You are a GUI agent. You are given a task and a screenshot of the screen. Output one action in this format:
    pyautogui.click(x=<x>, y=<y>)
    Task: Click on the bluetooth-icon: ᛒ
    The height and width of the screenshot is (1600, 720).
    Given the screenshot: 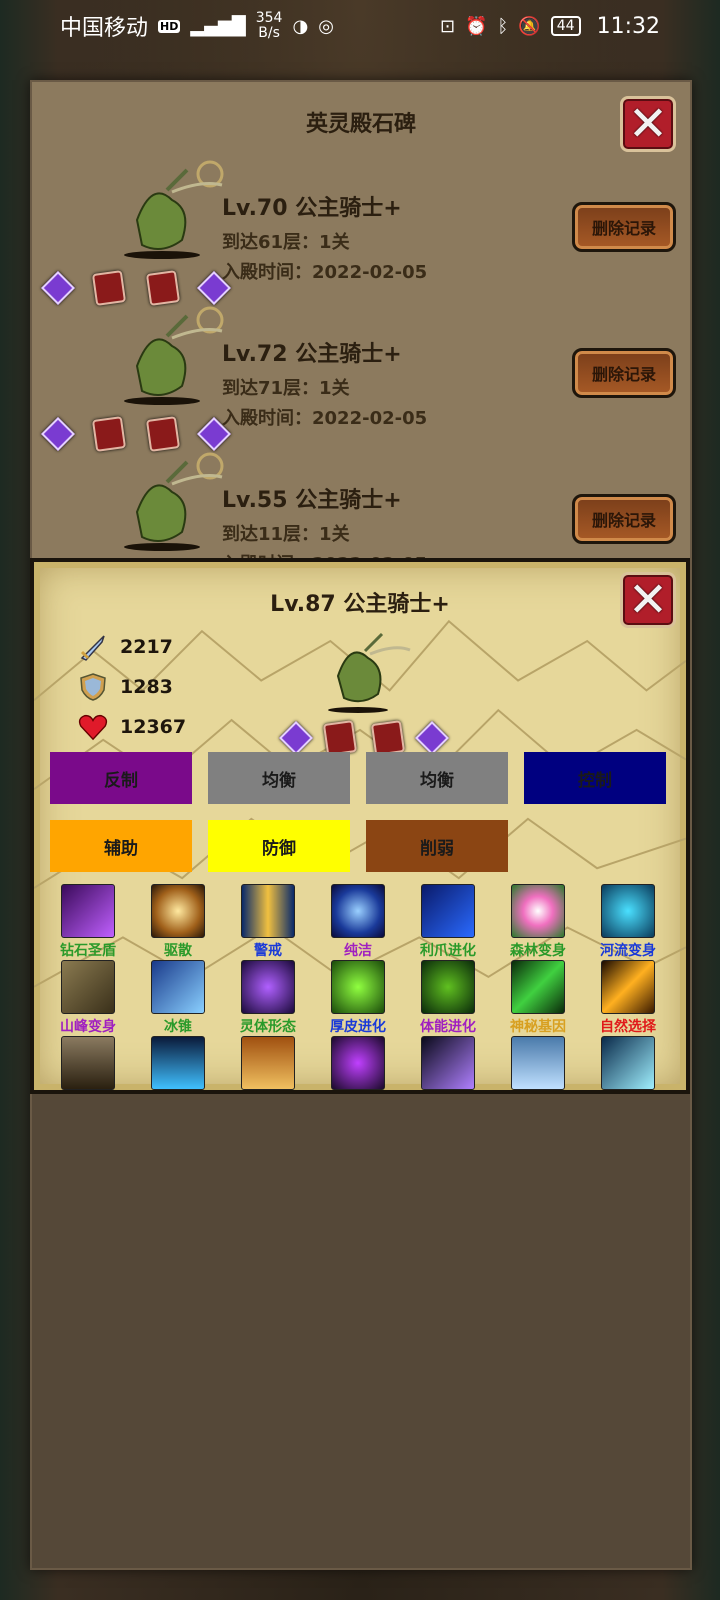 What is the action you would take?
    pyautogui.click(x=503, y=26)
    